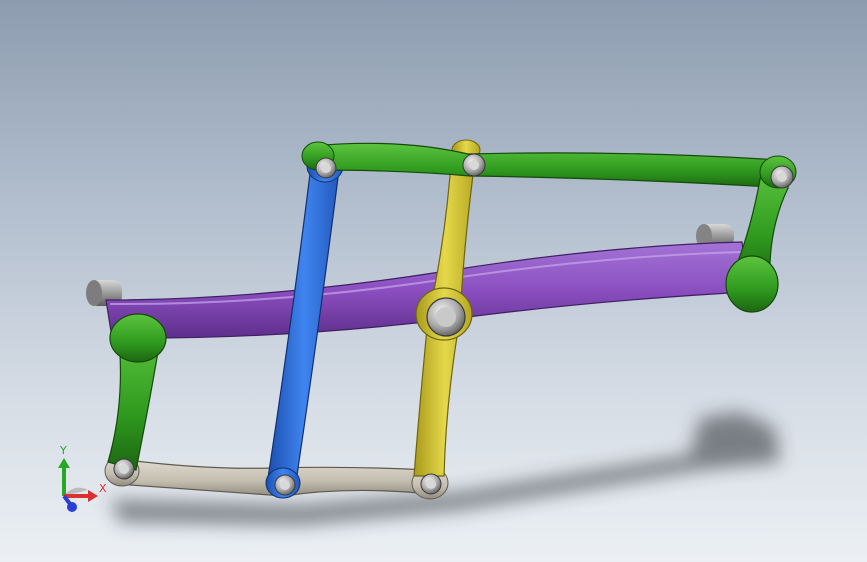  What do you see at coordinates (69, 503) in the screenshot?
I see `z-axis-arrow` at bounding box center [69, 503].